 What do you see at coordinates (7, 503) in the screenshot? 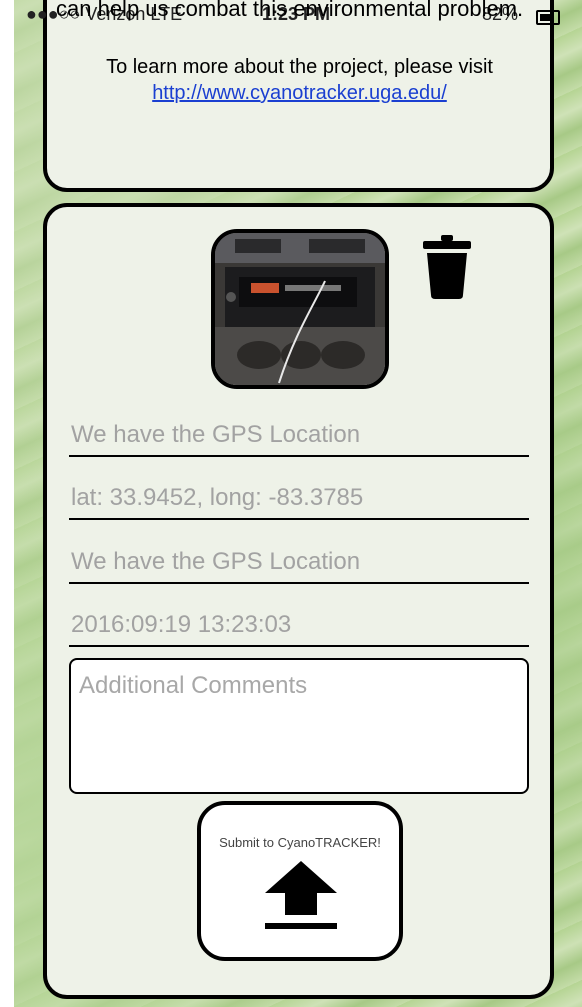
I see `left-edge-strip` at bounding box center [7, 503].